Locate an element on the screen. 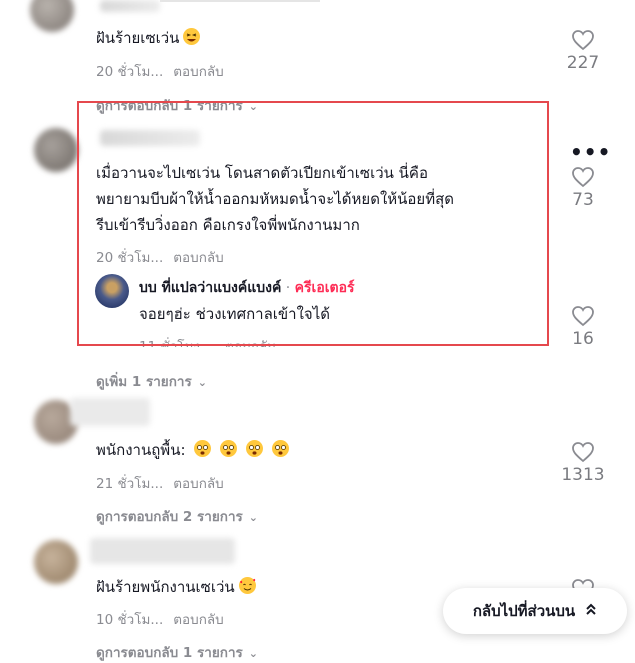 Image resolution: width=635 pixels, height=663 pixels. view-replies-button: ดูการตอบกลับ 1 รายการ ⌄ is located at coordinates (177, 652).